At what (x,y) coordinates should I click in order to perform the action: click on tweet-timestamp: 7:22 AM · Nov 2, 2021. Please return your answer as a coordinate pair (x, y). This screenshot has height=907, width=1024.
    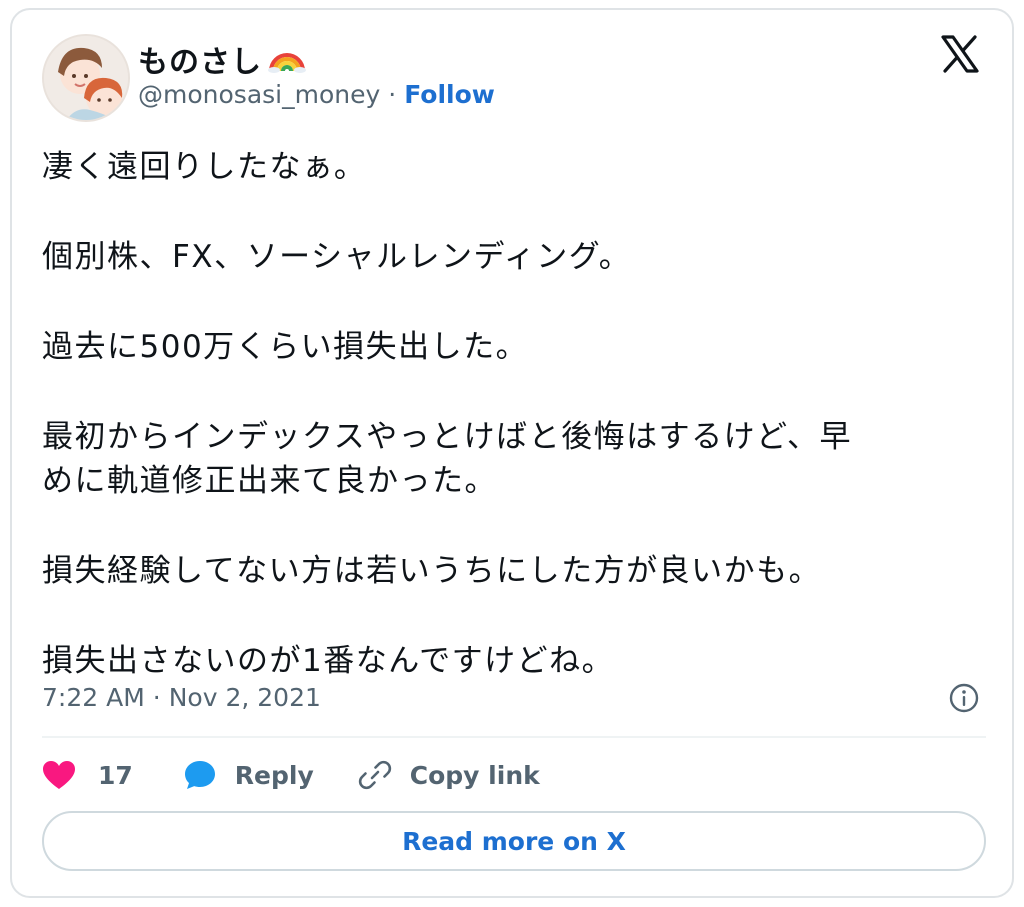
    Looking at the image, I should click on (181, 697).